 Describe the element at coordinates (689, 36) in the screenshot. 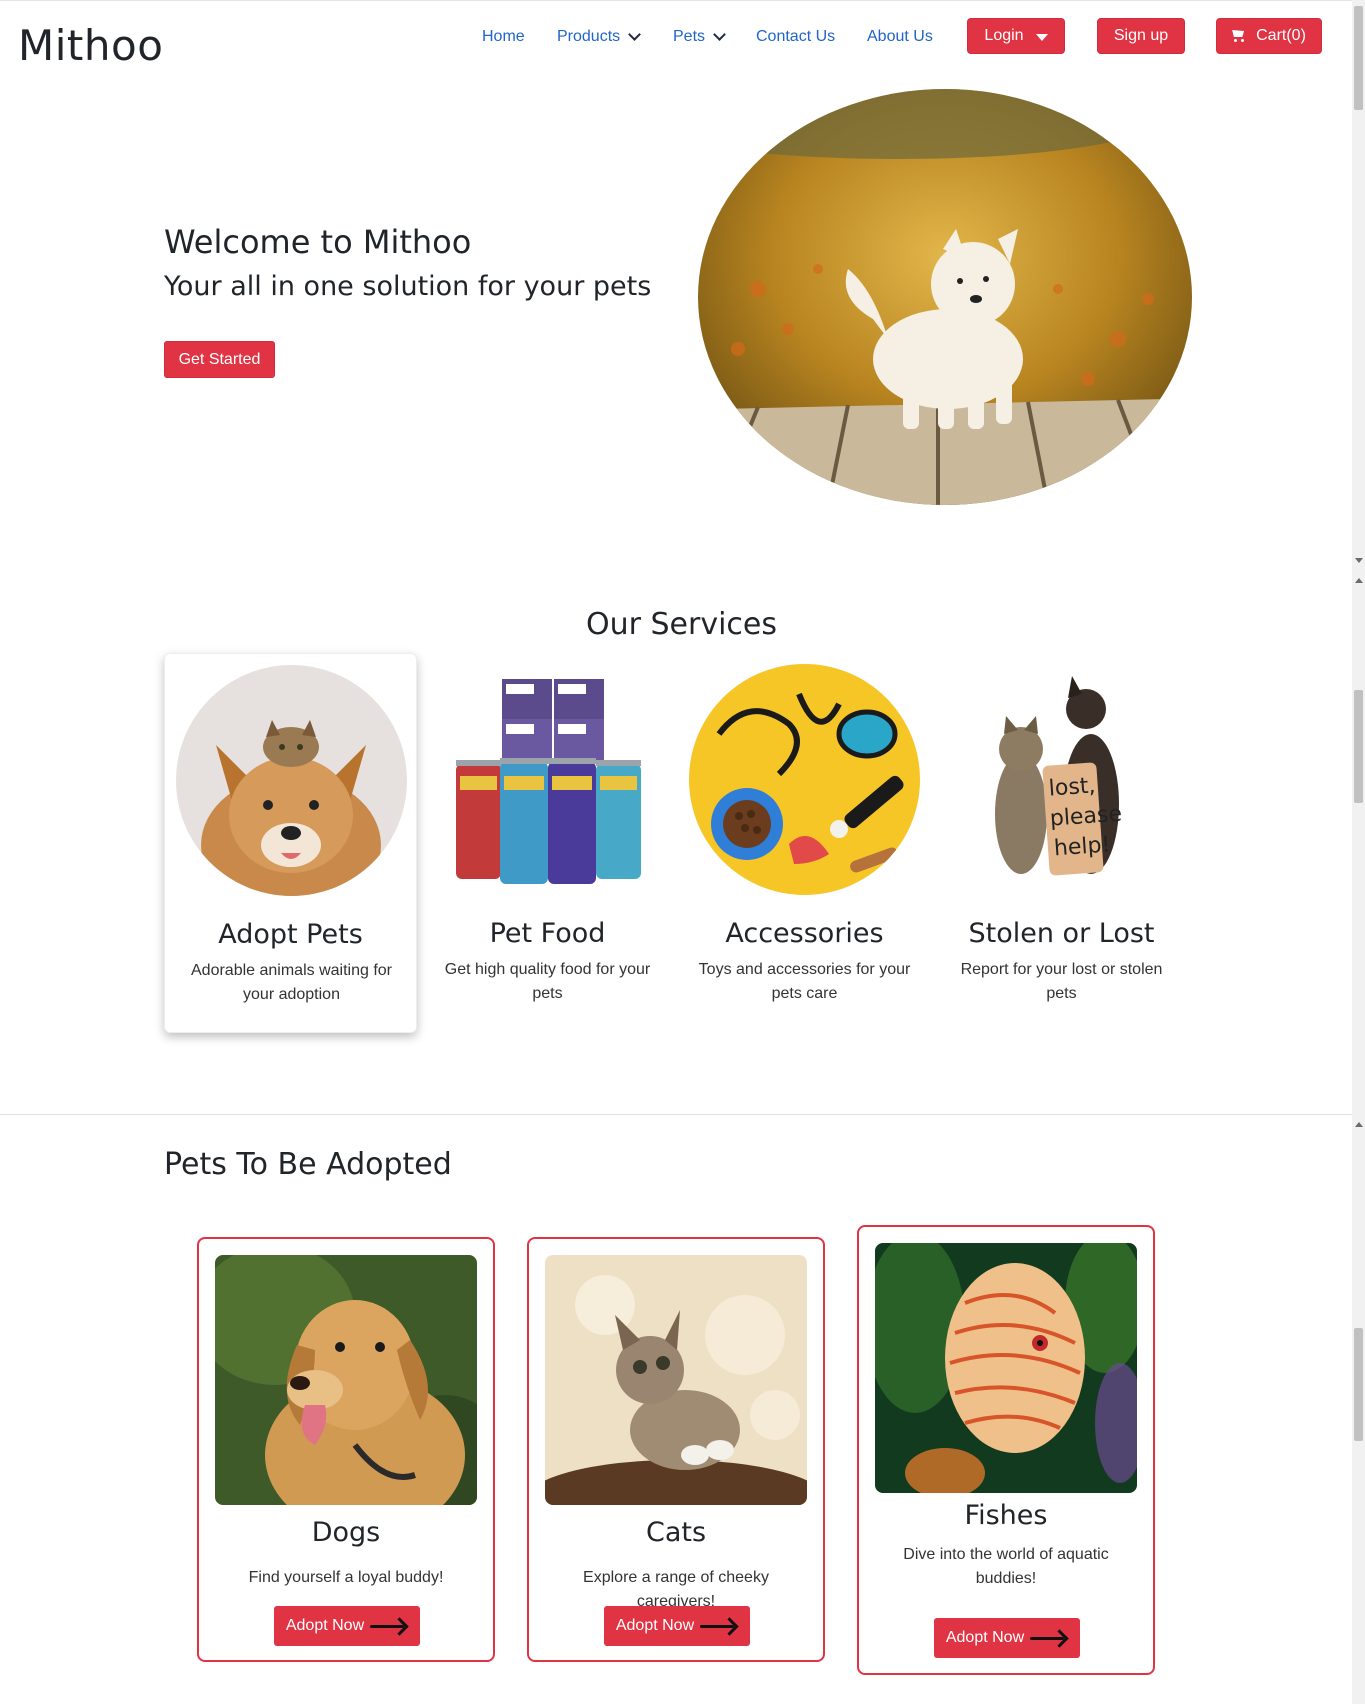

I see `nav-pets-label: Pets` at that location.